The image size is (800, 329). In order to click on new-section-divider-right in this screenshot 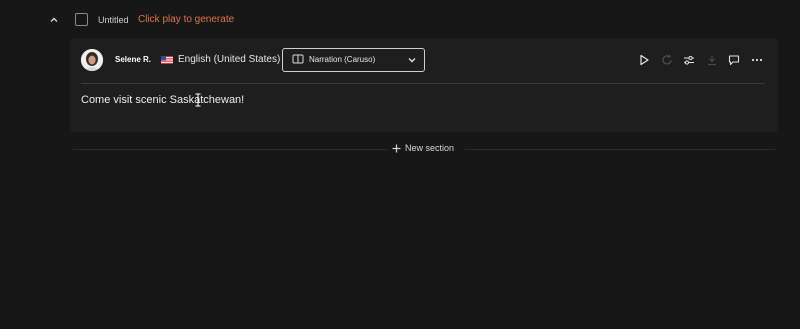, I will do `click(620, 149)`.